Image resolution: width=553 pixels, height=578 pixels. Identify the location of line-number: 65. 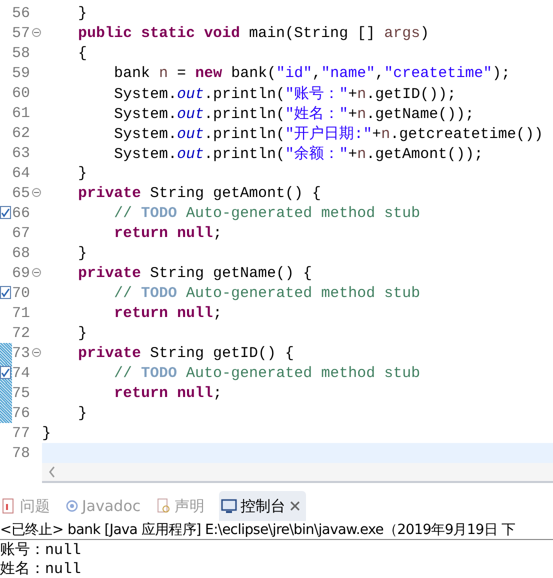
(21, 193).